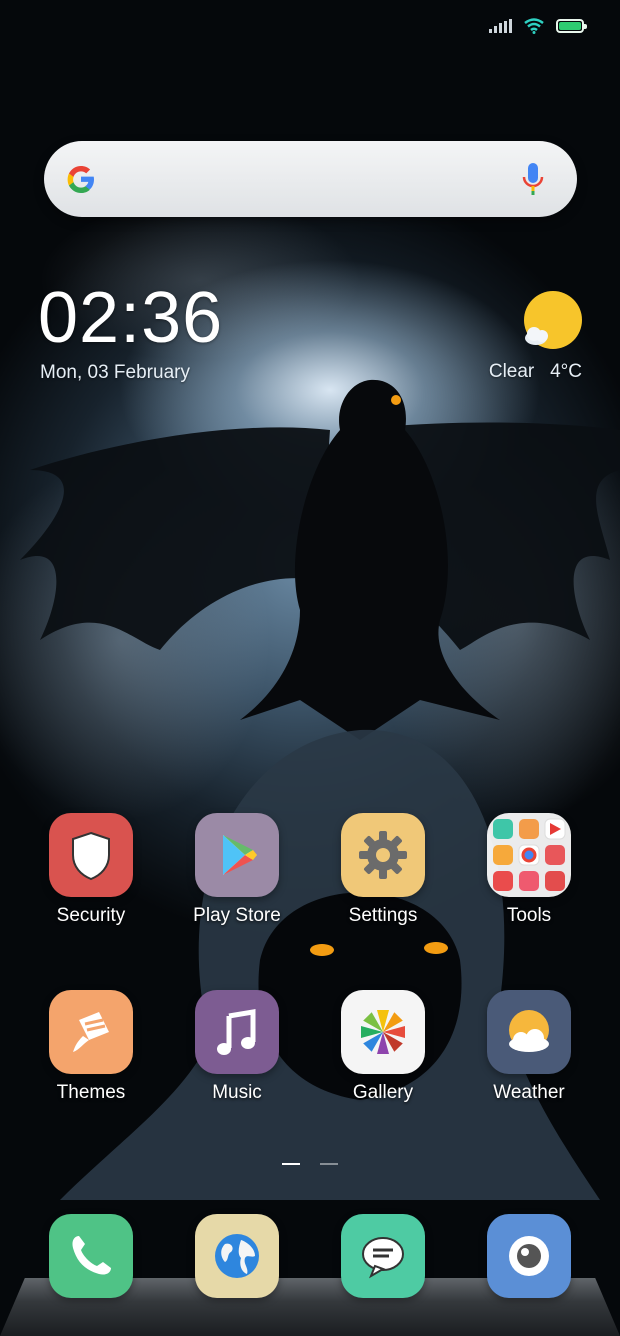  I want to click on app-label: Play Store, so click(237, 915).